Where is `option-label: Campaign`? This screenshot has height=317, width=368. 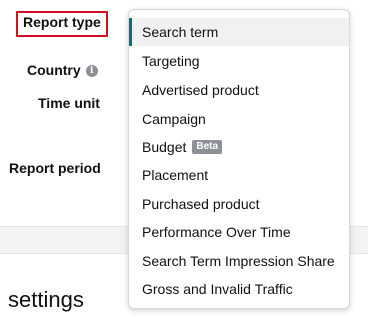 option-label: Campaign is located at coordinates (174, 119).